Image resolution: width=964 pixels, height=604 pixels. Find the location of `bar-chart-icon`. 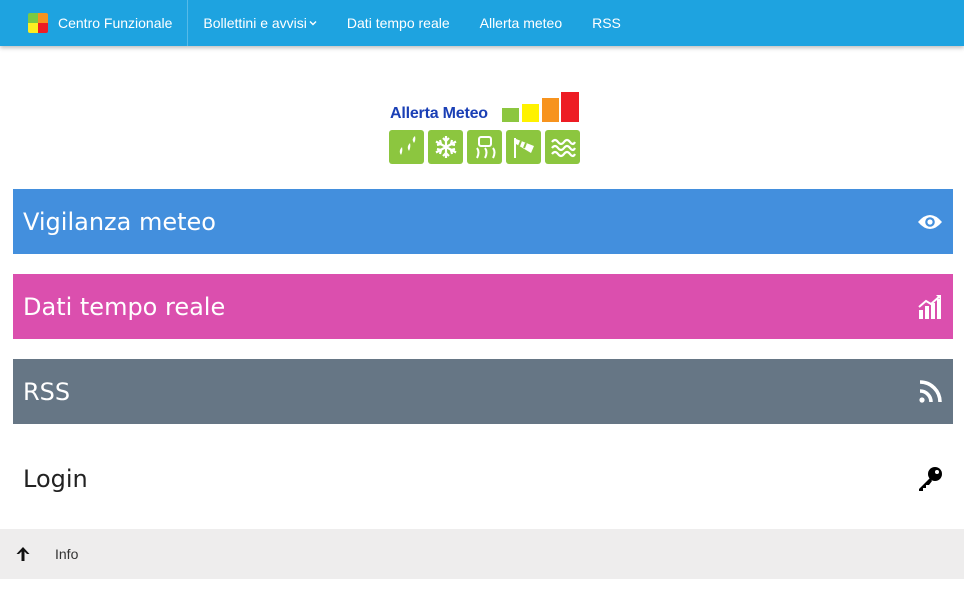

bar-chart-icon is located at coordinates (930, 307).